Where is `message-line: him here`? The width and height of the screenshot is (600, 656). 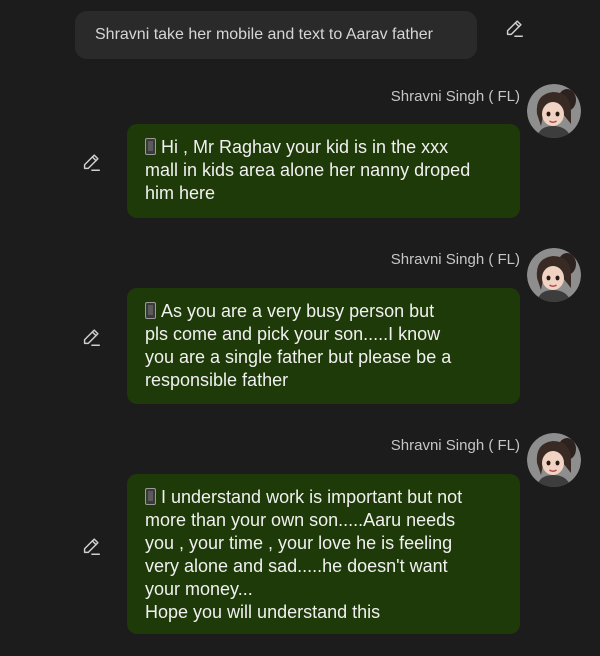
message-line: him here is located at coordinates (180, 193).